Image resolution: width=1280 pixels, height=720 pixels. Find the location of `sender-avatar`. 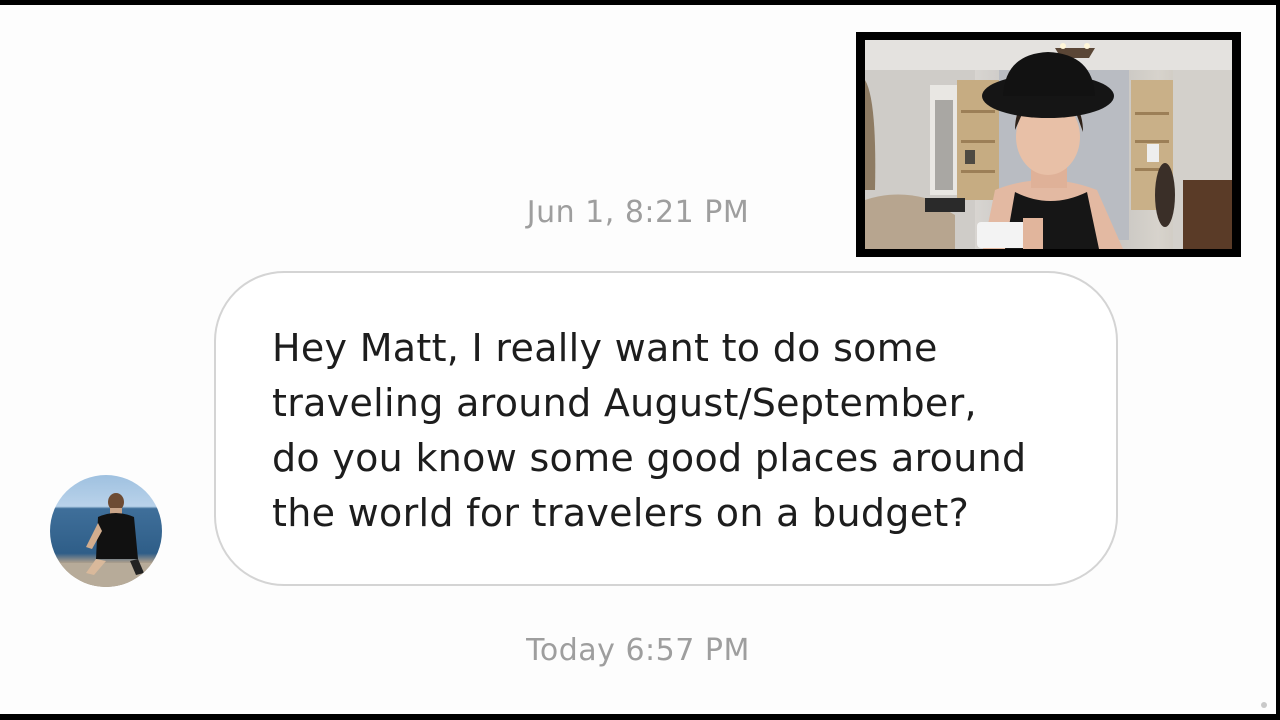

sender-avatar is located at coordinates (106, 531).